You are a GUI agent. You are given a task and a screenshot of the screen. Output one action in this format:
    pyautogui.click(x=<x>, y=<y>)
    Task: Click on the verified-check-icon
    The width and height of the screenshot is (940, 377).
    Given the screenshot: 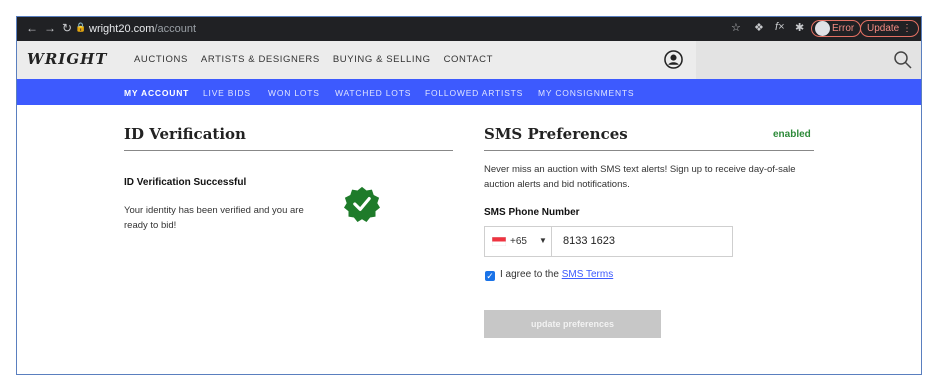 What is the action you would take?
    pyautogui.click(x=362, y=204)
    